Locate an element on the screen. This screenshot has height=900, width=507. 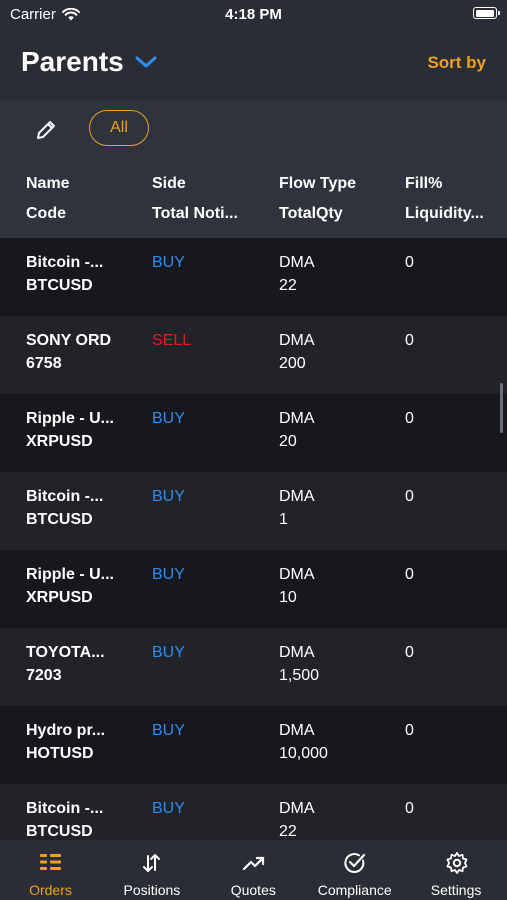
tab-label: Settings is located at coordinates (456, 890).